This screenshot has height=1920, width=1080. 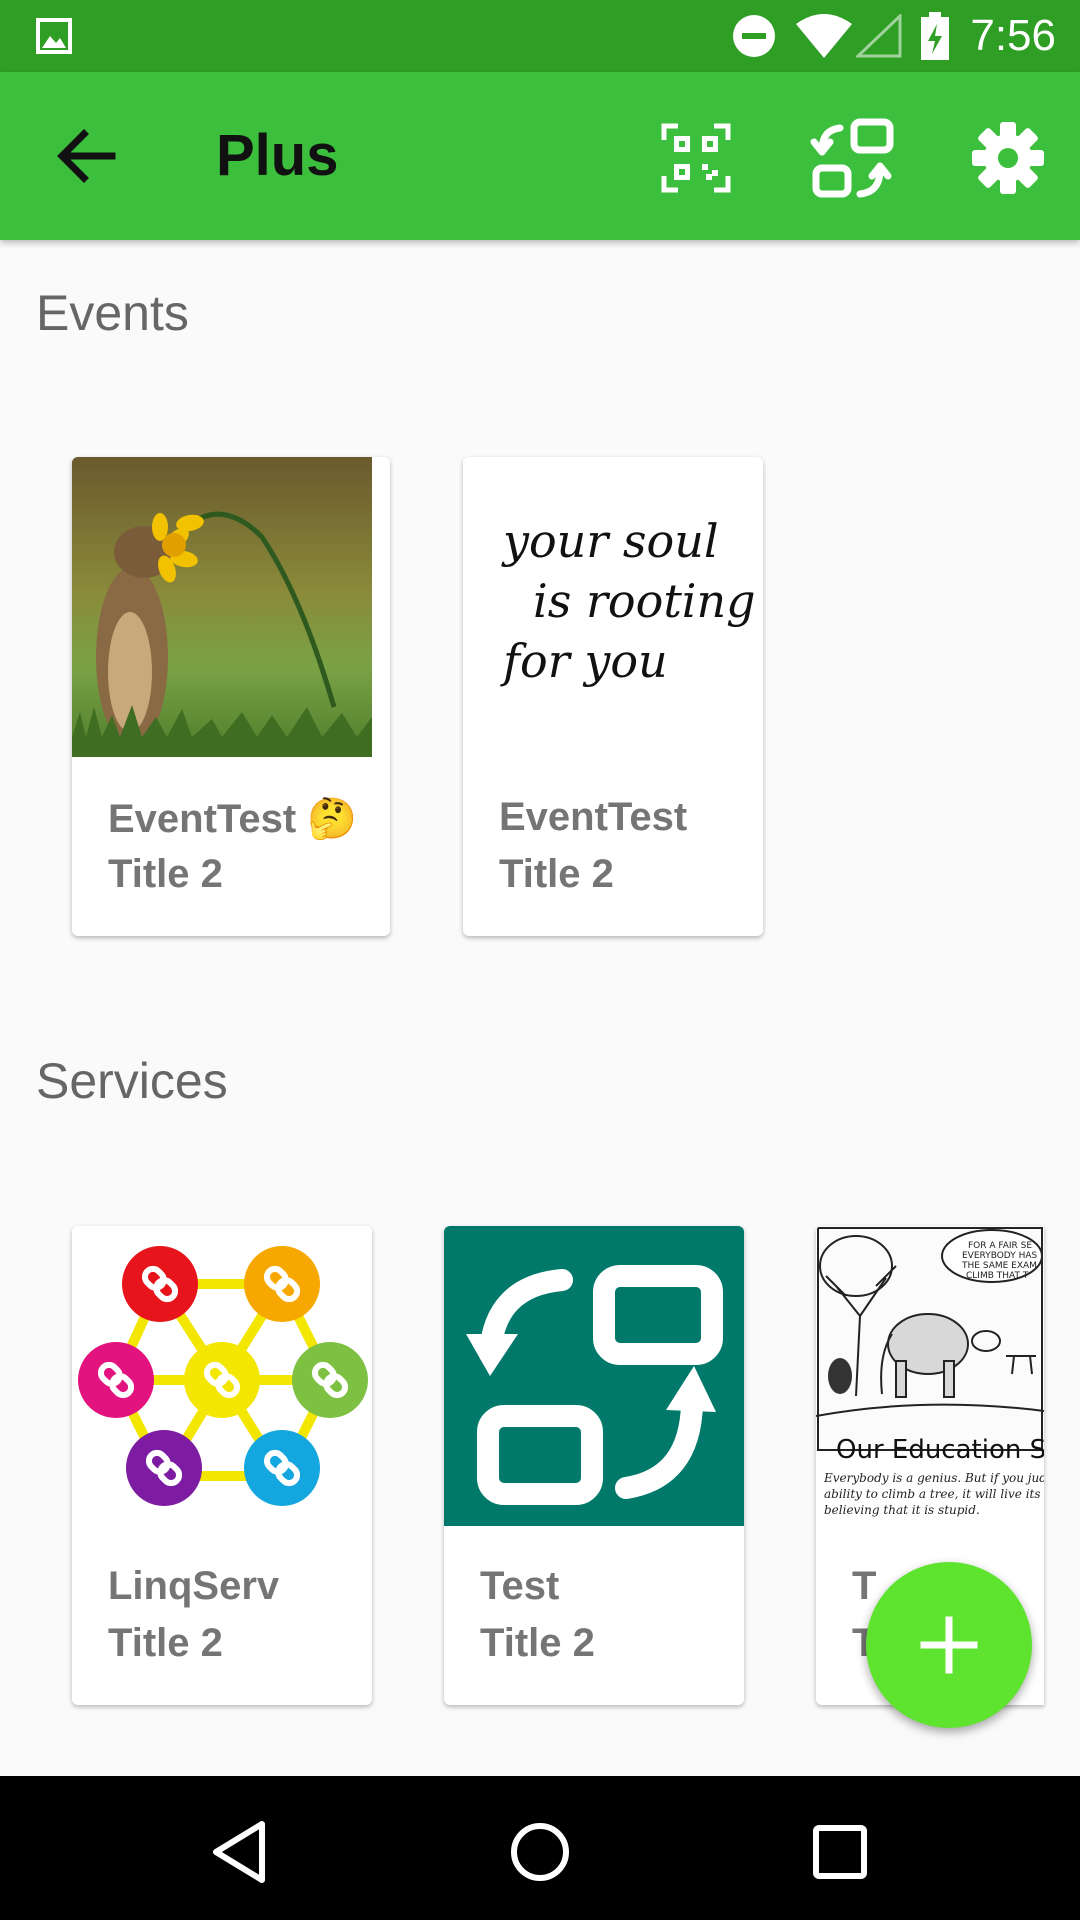 I want to click on card-title: EventTest 🤔, so click(x=232, y=818).